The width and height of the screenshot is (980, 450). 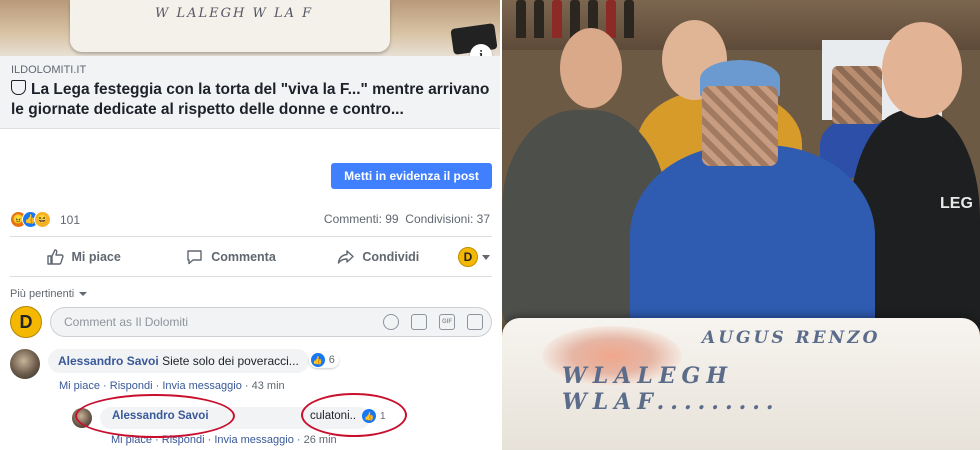 What do you see at coordinates (126, 322) in the screenshot?
I see `comment-placeholder: Comment as Il Dolomiti` at bounding box center [126, 322].